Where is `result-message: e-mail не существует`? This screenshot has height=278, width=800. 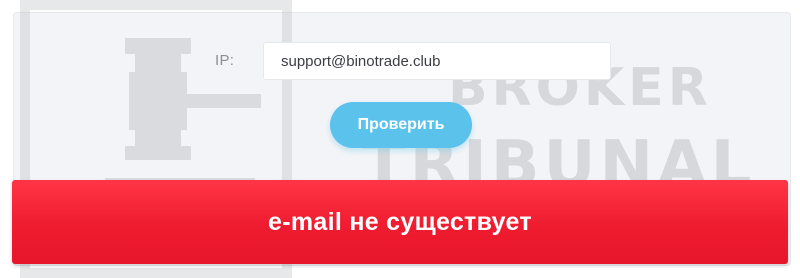
result-message: e-mail не существует is located at coordinates (400, 221).